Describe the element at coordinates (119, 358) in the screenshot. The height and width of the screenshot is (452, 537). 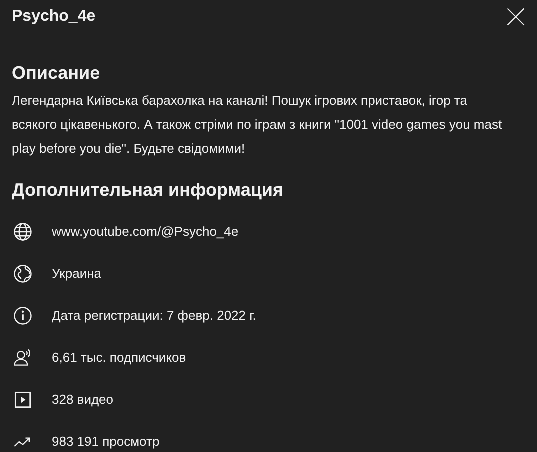
I see `detail-text: 6,61 тыс. подписчиков` at that location.